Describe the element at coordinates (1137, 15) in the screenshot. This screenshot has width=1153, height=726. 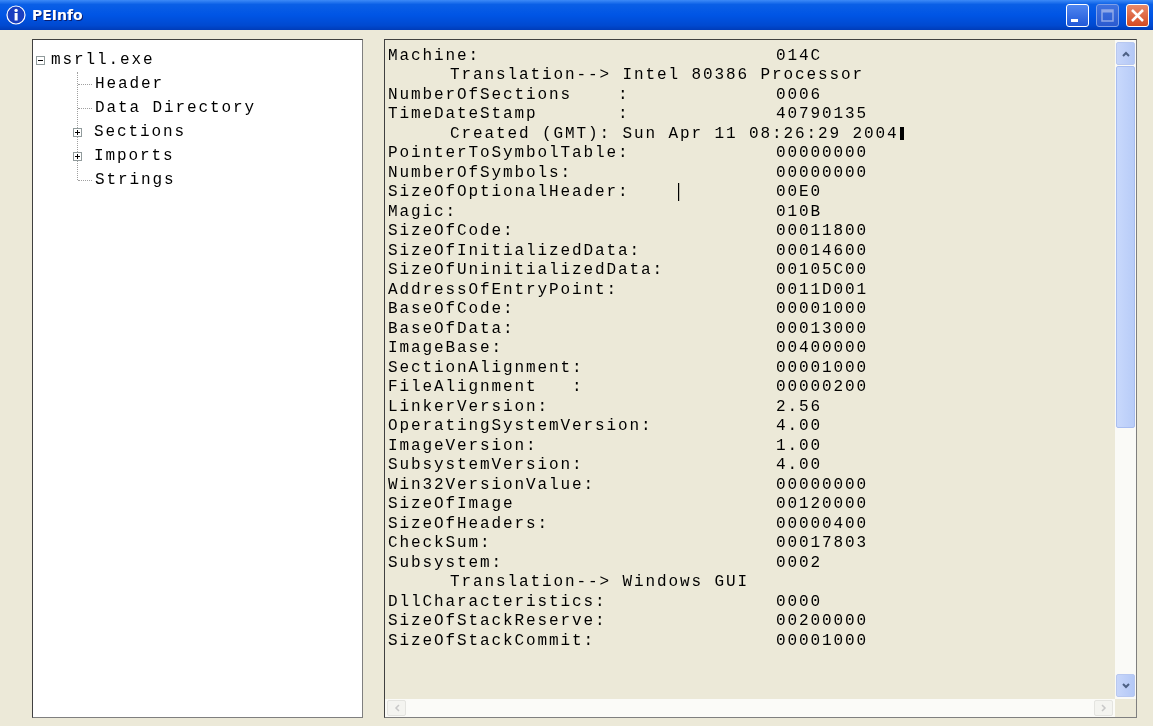
I see `close-button` at that location.